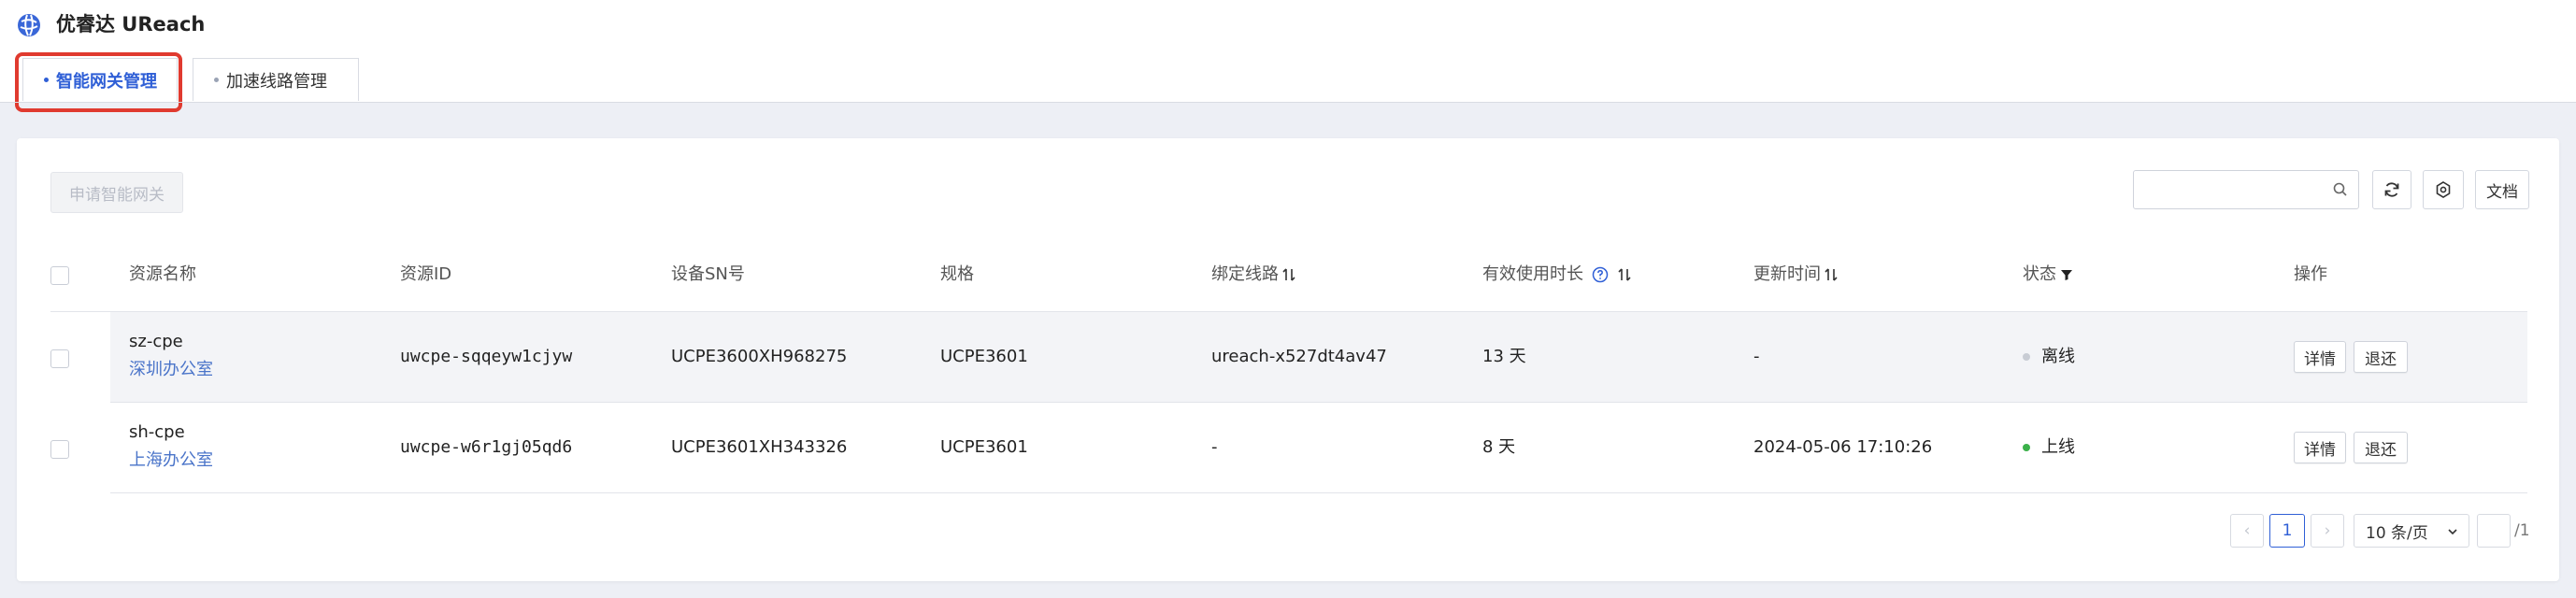 This screenshot has width=2576, height=598. Describe the element at coordinates (29, 25) in the screenshot. I see `globe-logo-icon` at that location.